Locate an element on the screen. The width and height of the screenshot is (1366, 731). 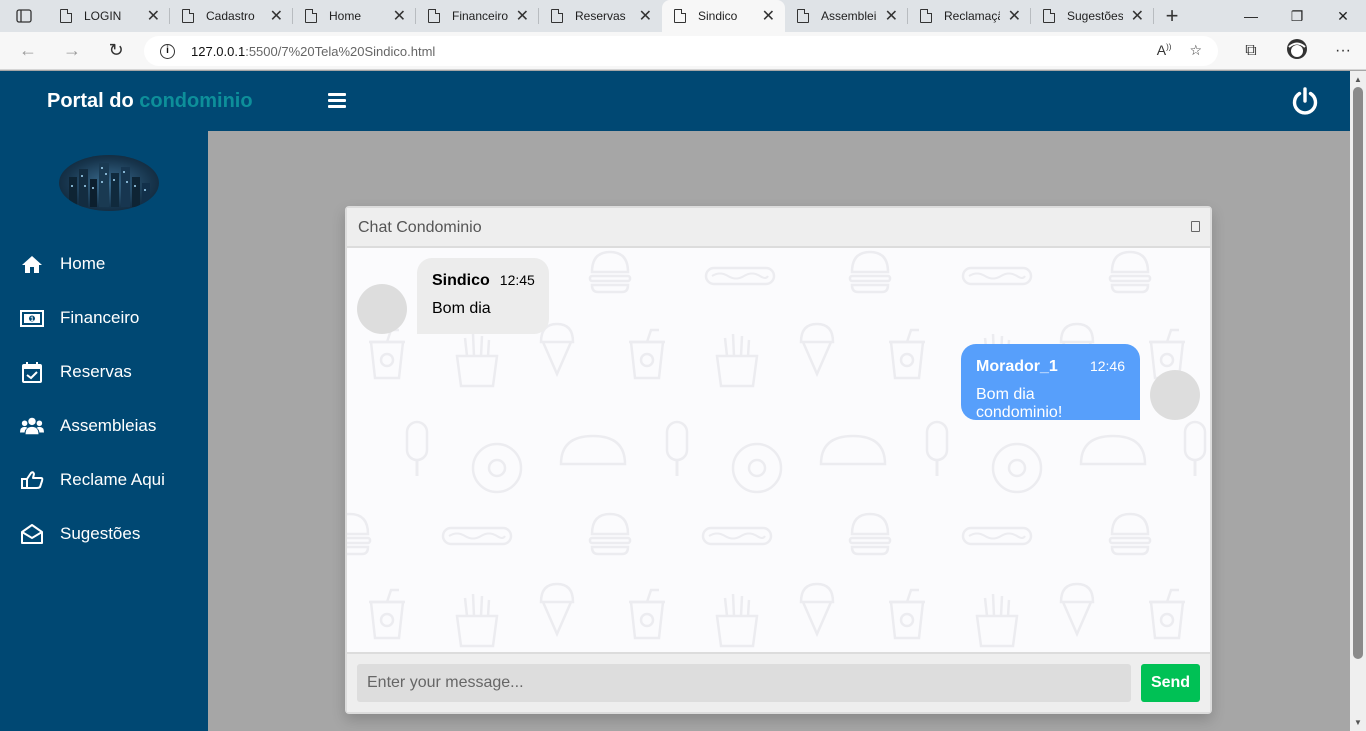
users-icon is located at coordinates (32, 426).